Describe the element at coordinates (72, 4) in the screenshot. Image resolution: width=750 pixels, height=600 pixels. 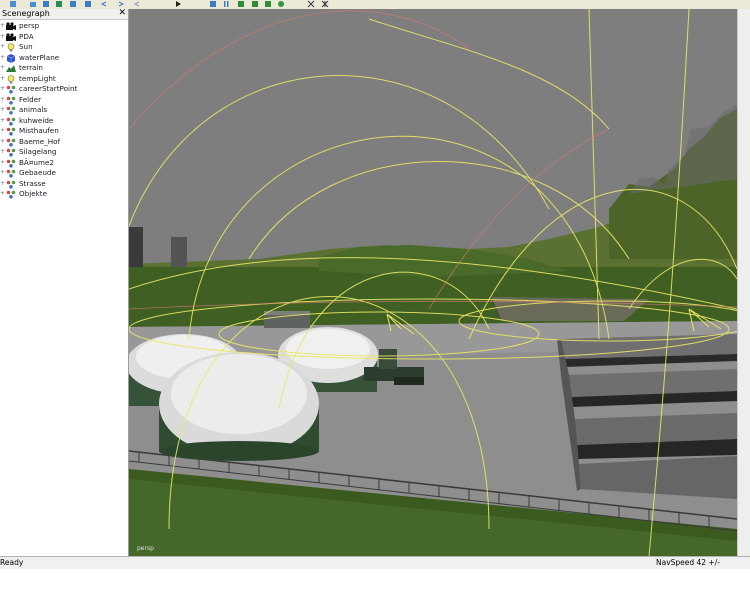
I see `export-icon` at that location.